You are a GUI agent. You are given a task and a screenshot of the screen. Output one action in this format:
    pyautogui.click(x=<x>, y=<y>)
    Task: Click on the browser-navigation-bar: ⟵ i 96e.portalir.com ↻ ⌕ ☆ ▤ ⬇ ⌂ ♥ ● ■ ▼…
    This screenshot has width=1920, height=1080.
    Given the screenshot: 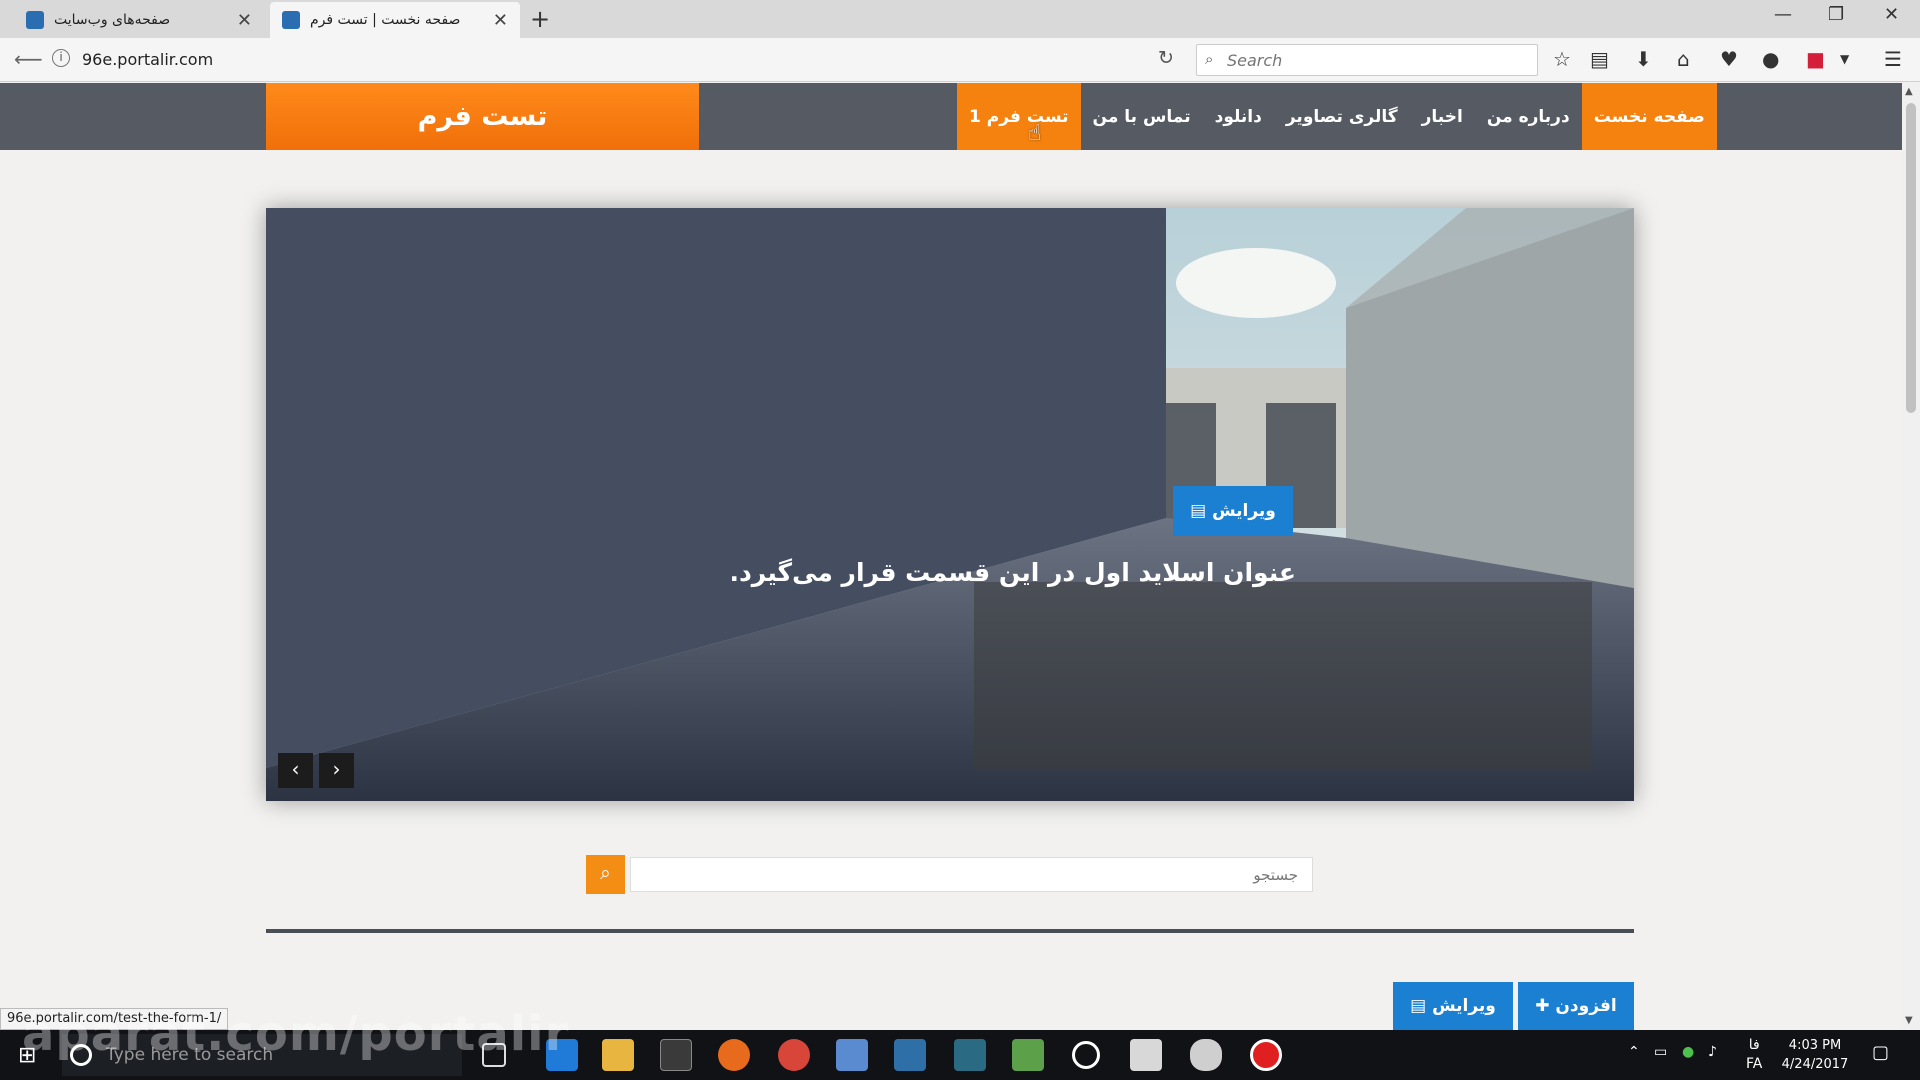 What is the action you would take?
    pyautogui.click(x=960, y=60)
    